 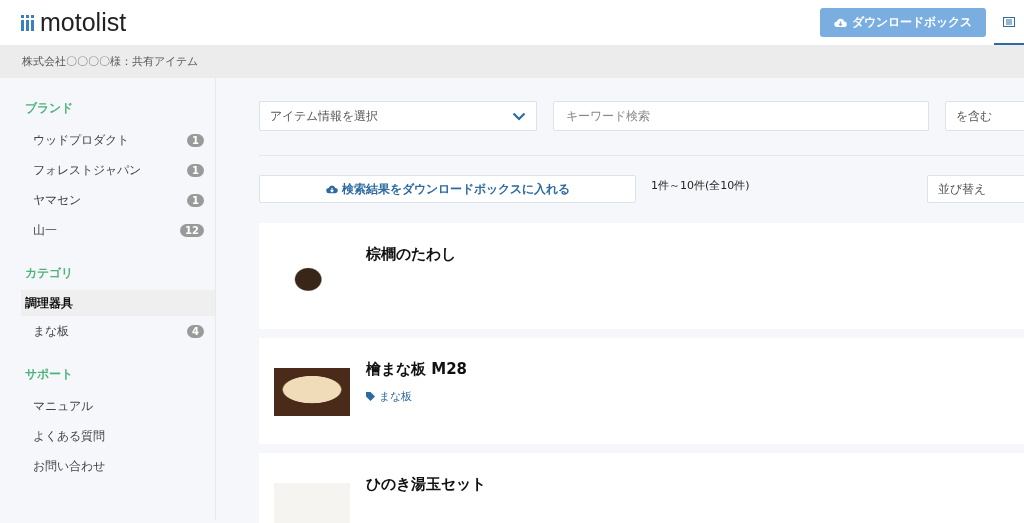 What do you see at coordinates (81, 140) in the screenshot?
I see `sidebar-item-label: ウッドプロダクト` at bounding box center [81, 140].